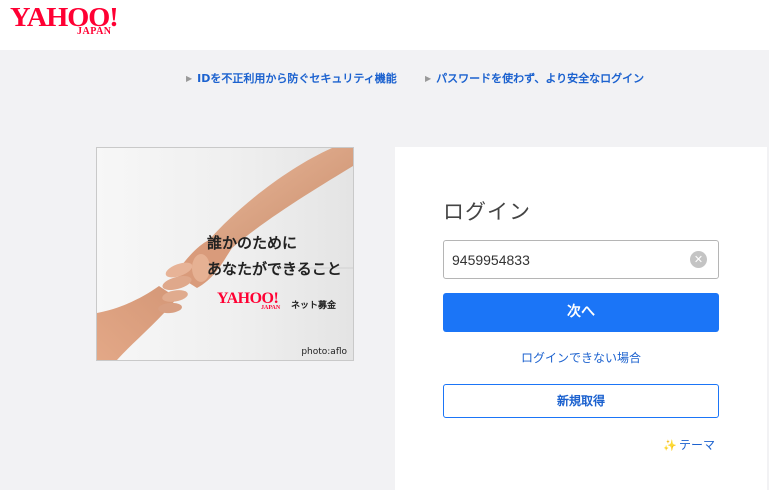 The height and width of the screenshot is (490, 769). What do you see at coordinates (670, 445) in the screenshot?
I see `sparkle-icon: ✨` at bounding box center [670, 445].